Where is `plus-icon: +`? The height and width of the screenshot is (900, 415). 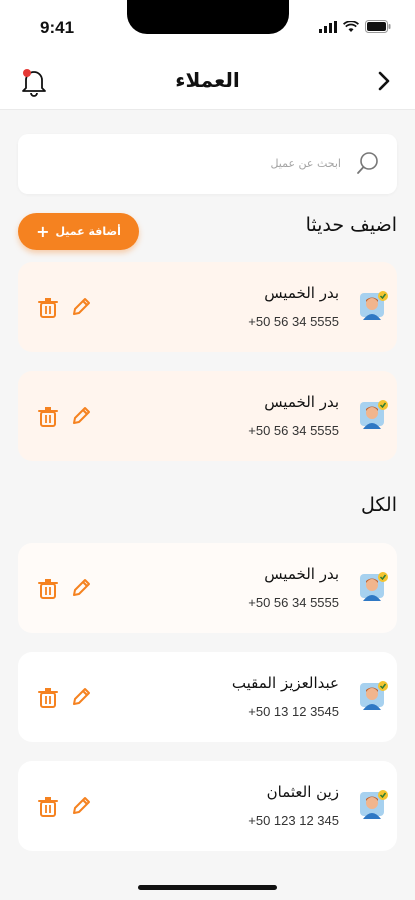
plus-icon: + is located at coordinates (43, 231).